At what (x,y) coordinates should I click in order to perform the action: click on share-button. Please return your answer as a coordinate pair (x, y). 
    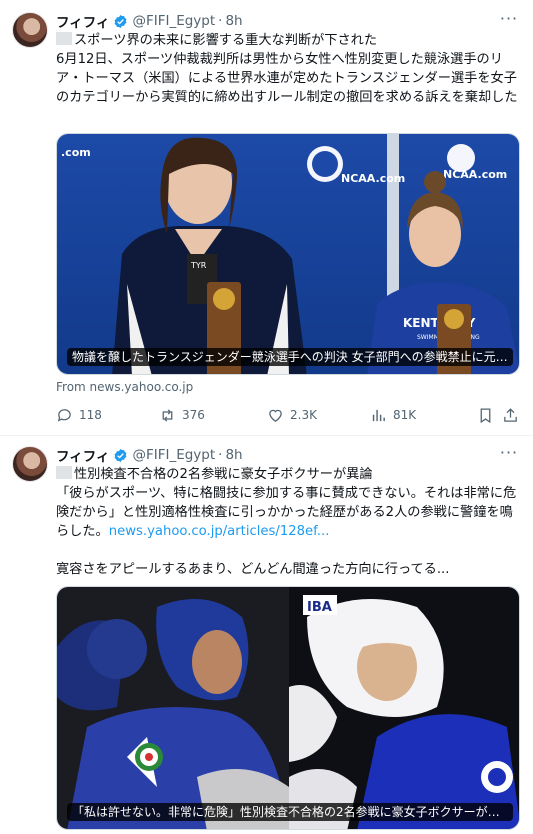
    Looking at the image, I should click on (513, 415).